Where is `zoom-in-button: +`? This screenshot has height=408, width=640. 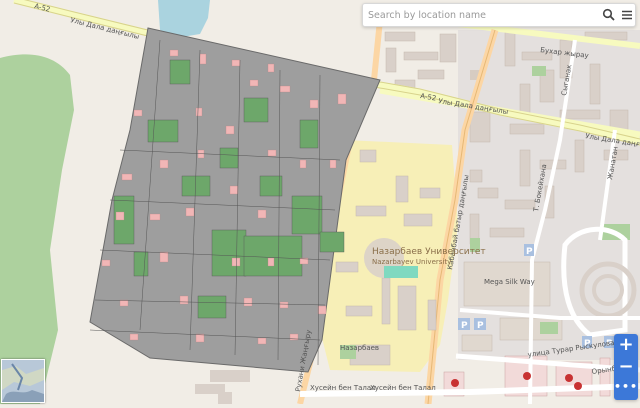
zoom-in-button: + is located at coordinates (626, 345).